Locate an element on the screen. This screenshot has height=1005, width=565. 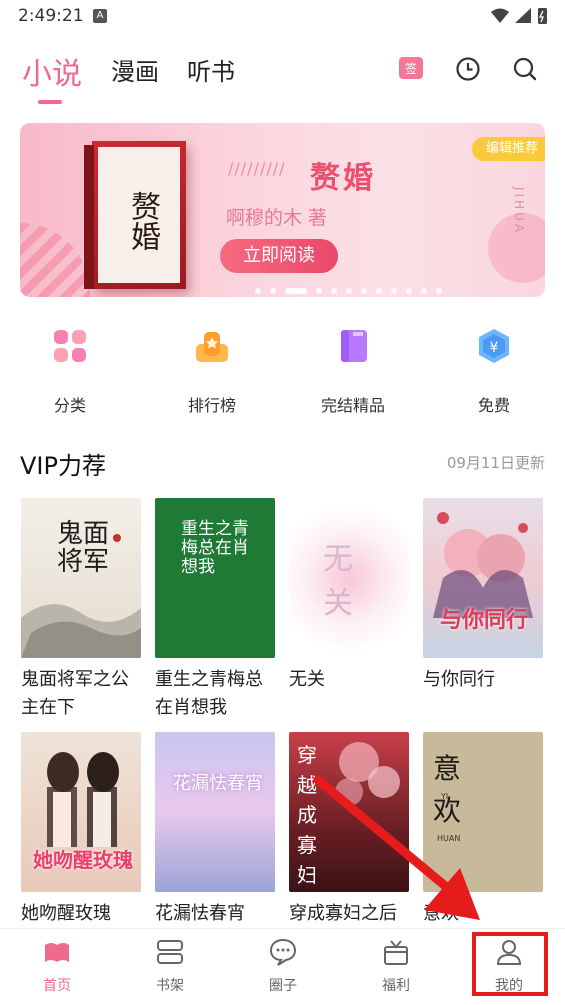
free-item: ¥ 免费 is located at coordinates (494, 371).